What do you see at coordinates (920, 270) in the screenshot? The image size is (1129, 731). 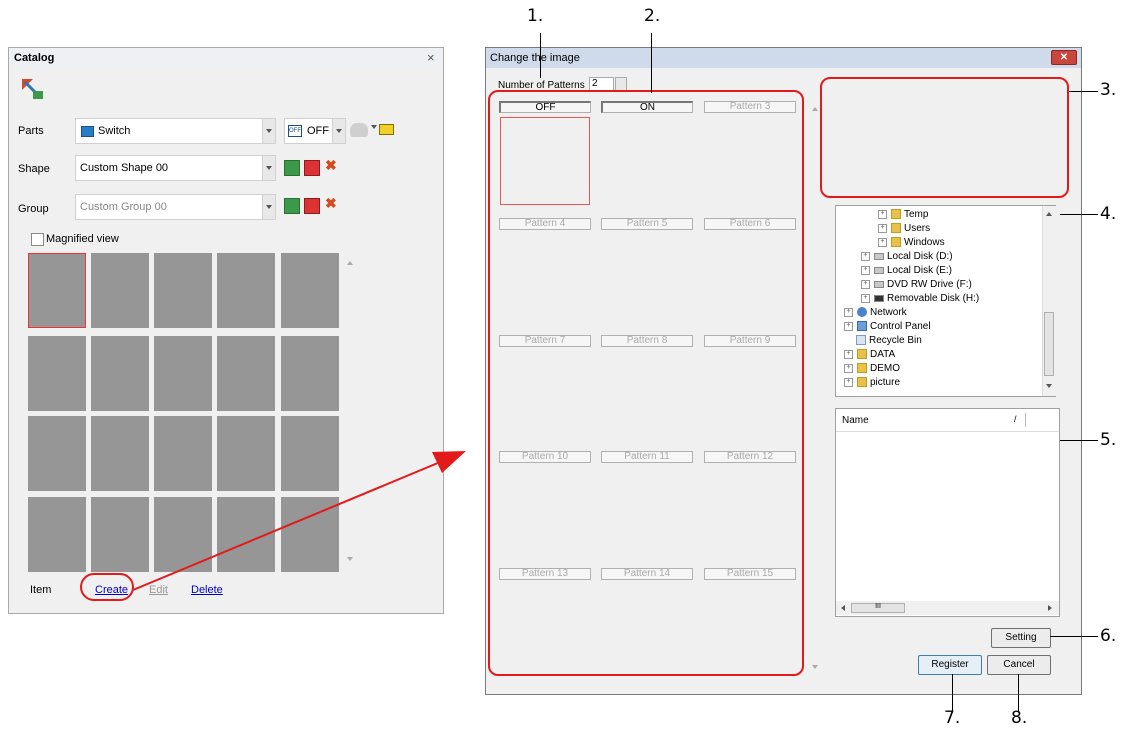 I see `tree-item-label: Local Disk (E:)` at bounding box center [920, 270].